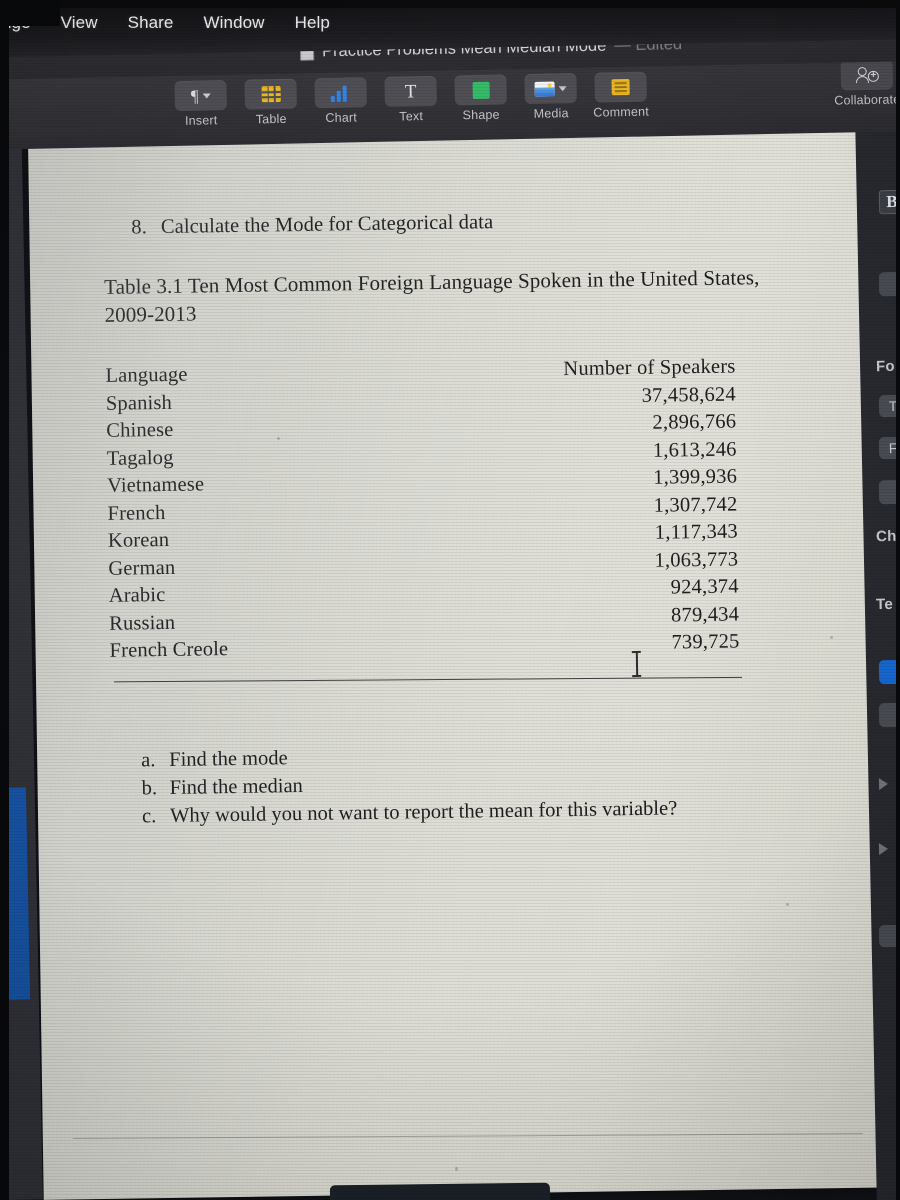 This screenshot has width=900, height=1200. What do you see at coordinates (649, 368) in the screenshot?
I see `column-header-speakers: Number of Speakers` at bounding box center [649, 368].